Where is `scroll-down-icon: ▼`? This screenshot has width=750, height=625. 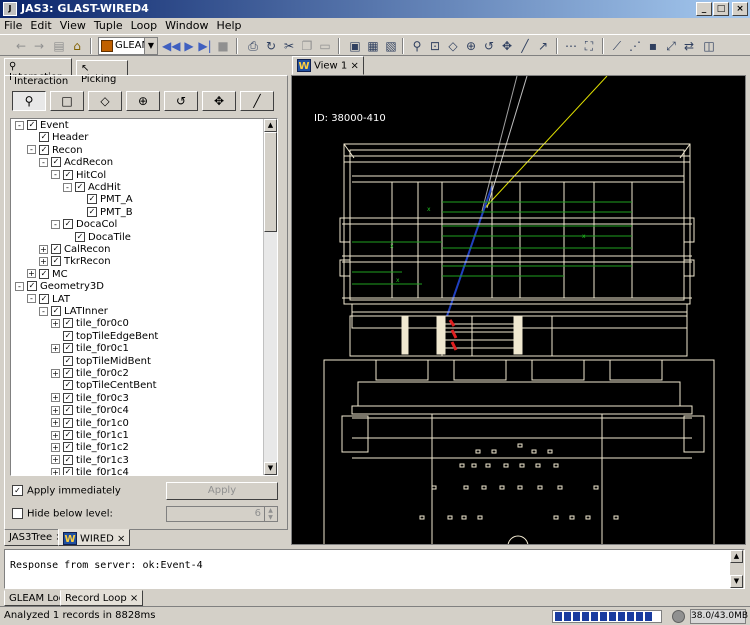
scroll-down-icon: ▼ is located at coordinates (736, 581).